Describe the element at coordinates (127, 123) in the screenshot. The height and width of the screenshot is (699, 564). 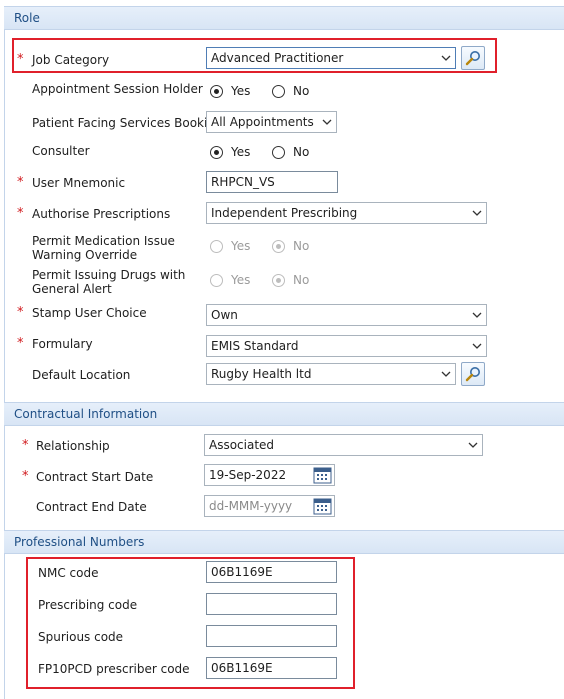
I see `patient-facing-booking-label: Patient Facing Services Booking` at that location.